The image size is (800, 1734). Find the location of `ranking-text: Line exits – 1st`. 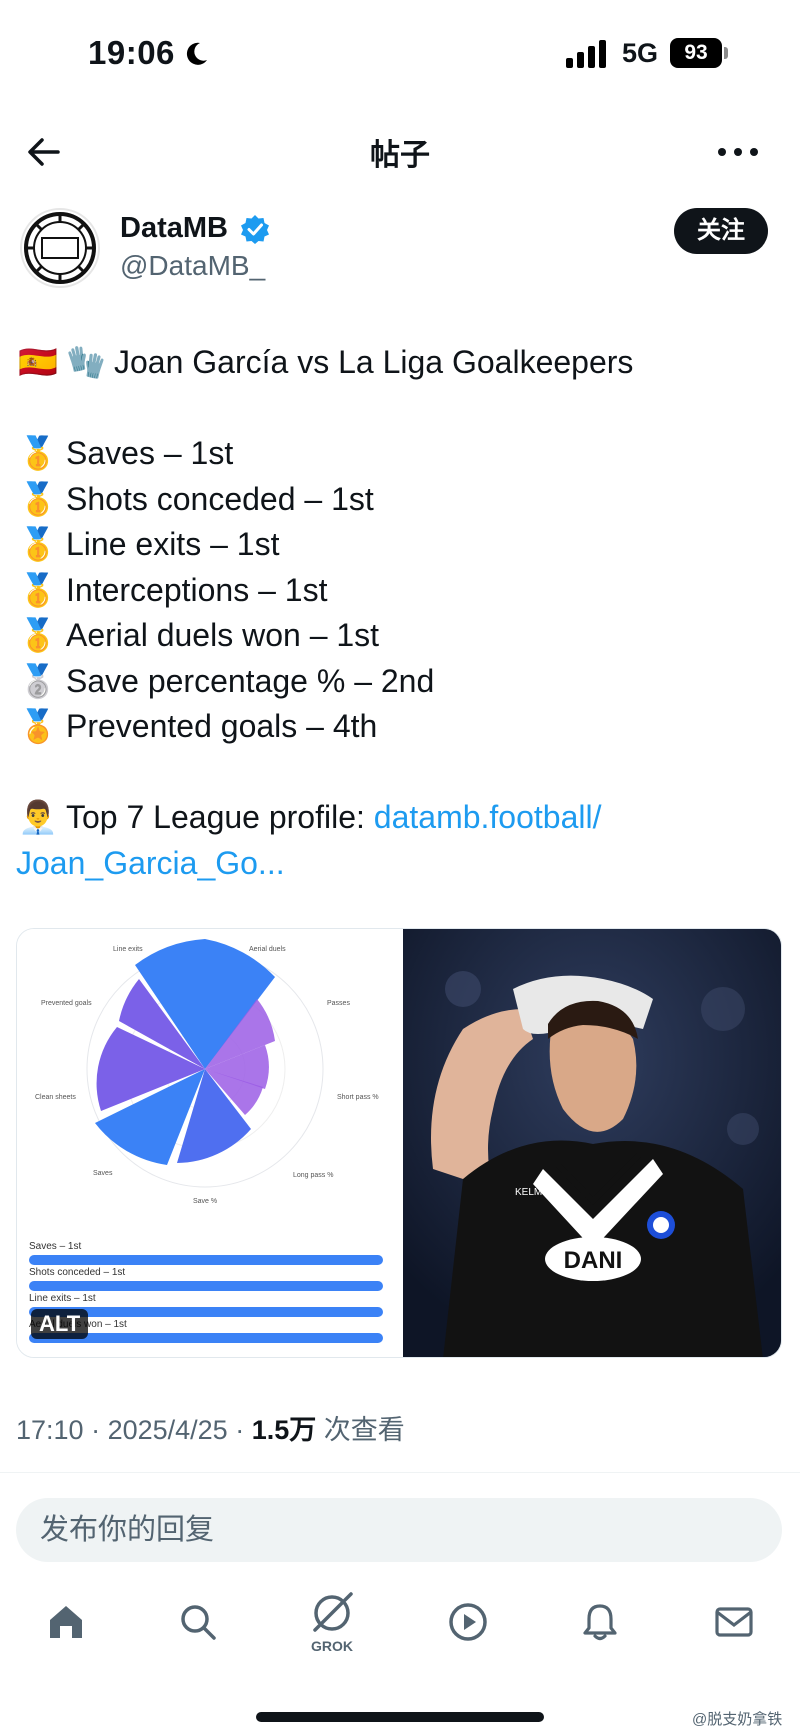

ranking-text: Line exits – 1st is located at coordinates (173, 544).